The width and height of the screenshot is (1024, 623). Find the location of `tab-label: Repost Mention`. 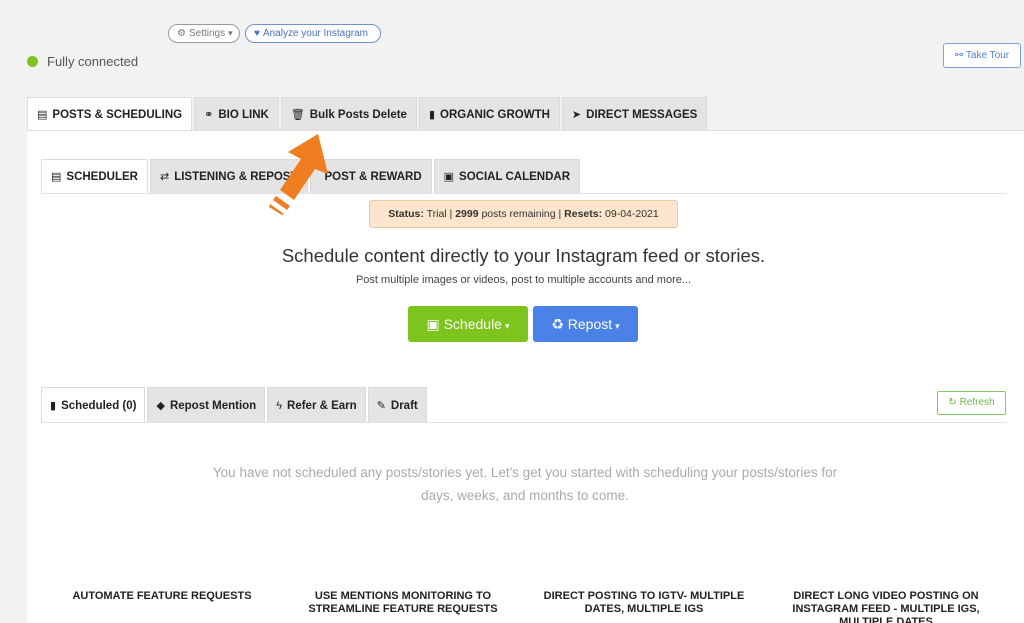

tab-label: Repost Mention is located at coordinates (213, 406).